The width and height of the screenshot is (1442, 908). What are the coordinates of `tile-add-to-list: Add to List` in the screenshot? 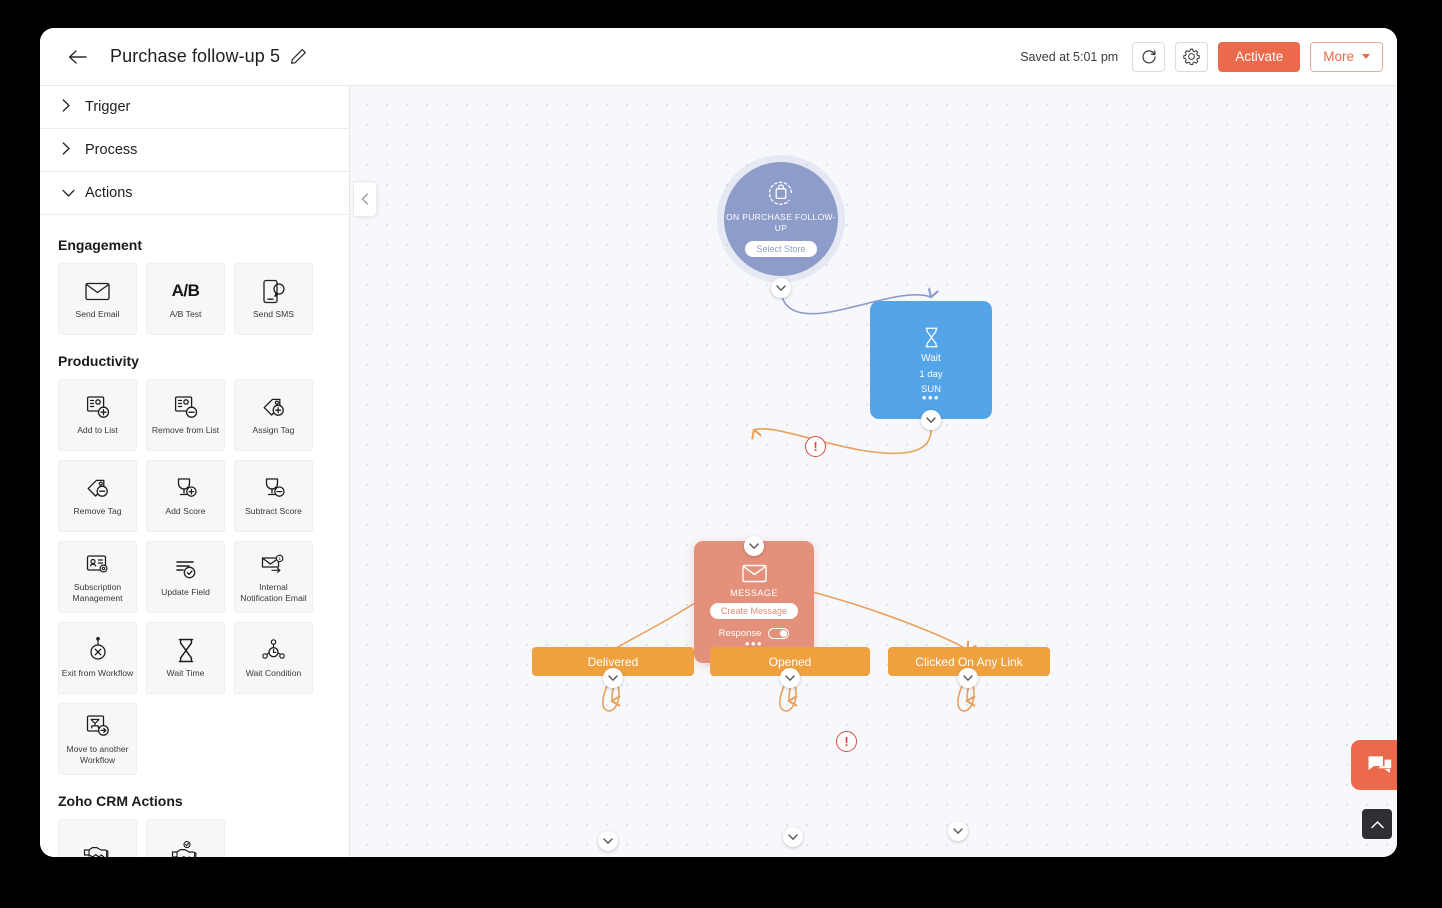 It's located at (97, 415).